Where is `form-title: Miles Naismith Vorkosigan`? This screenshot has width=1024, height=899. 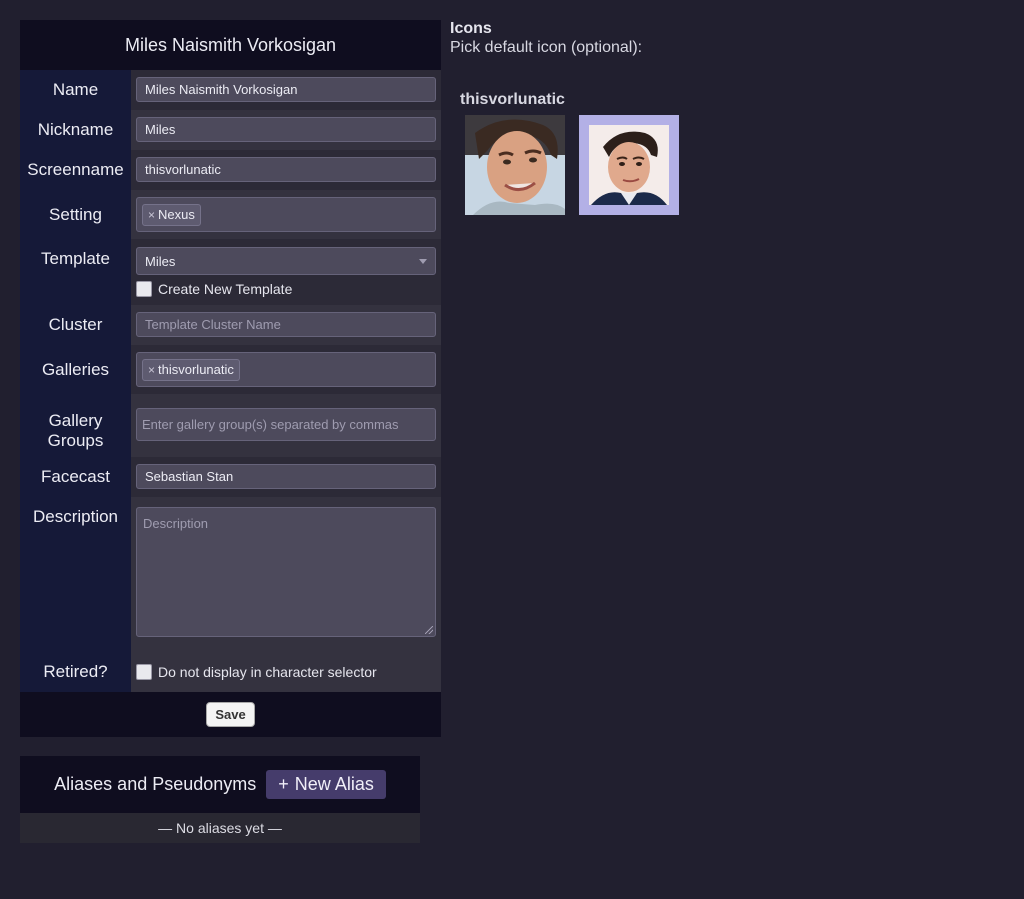
form-title: Miles Naismith Vorkosigan is located at coordinates (230, 45).